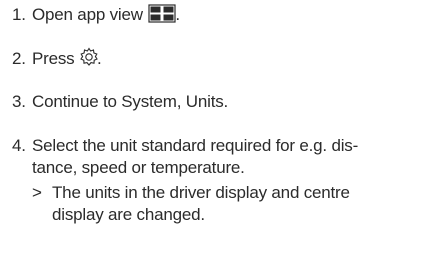  I want to click on step-1: 1. Open app view ., so click(96, 16).